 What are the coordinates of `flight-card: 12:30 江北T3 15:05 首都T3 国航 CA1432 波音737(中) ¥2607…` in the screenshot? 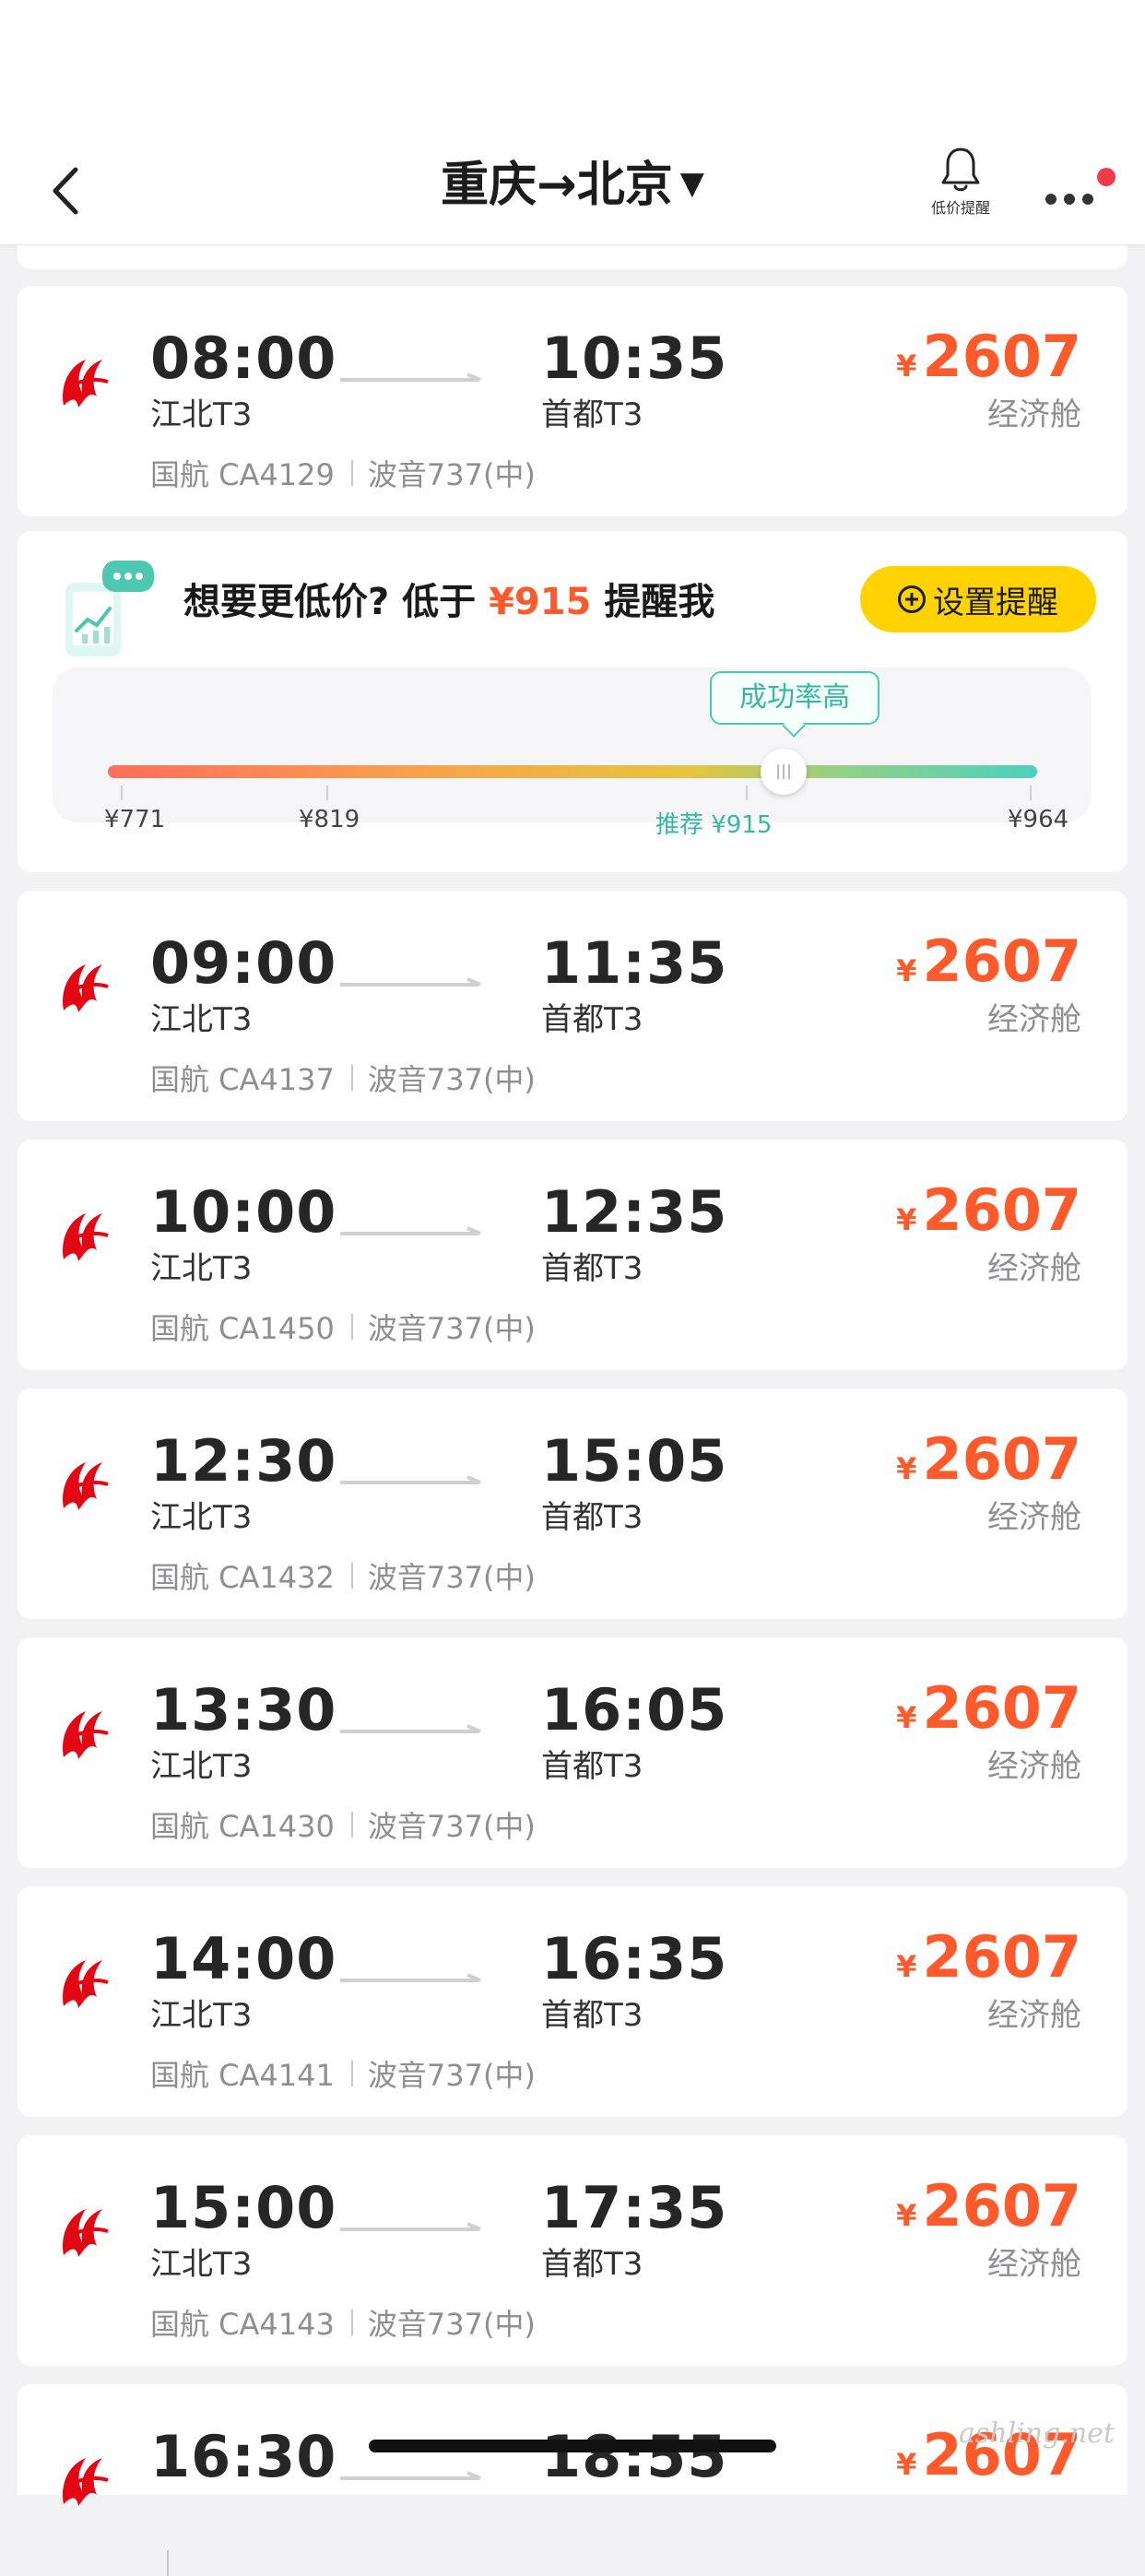 It's located at (572, 1503).